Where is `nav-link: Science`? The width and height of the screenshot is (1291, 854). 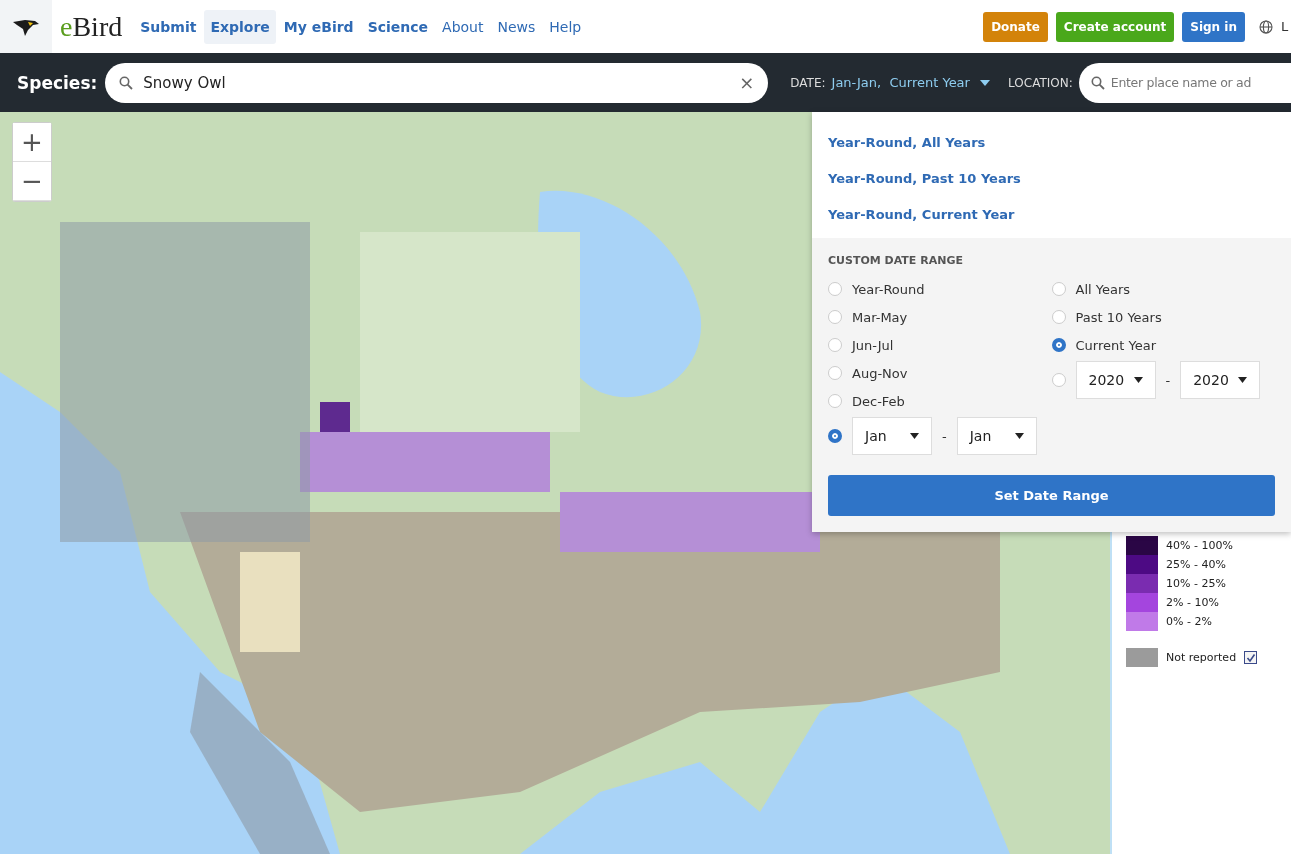 nav-link: Science is located at coordinates (398, 26).